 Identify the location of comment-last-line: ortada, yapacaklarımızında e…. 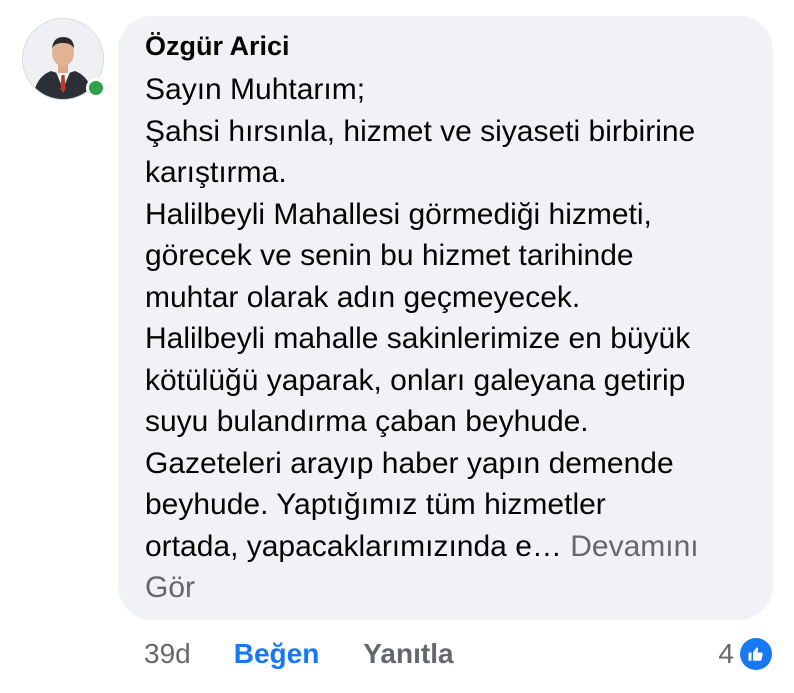
(353, 546).